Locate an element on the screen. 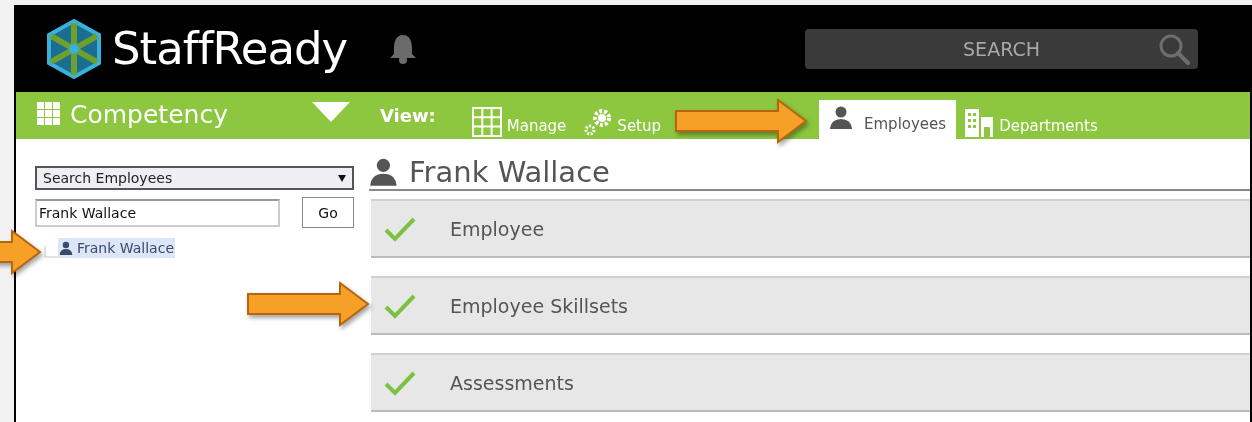 The image size is (1252, 422). employee-search-field: Frank Wallace is located at coordinates (157, 212).